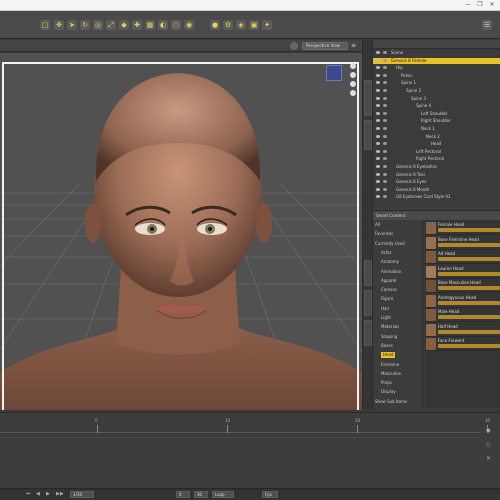 The height and width of the screenshot is (500, 500). Describe the element at coordinates (436, 76) in the screenshot. I see `scene-tree-row: Pelvis` at that location.